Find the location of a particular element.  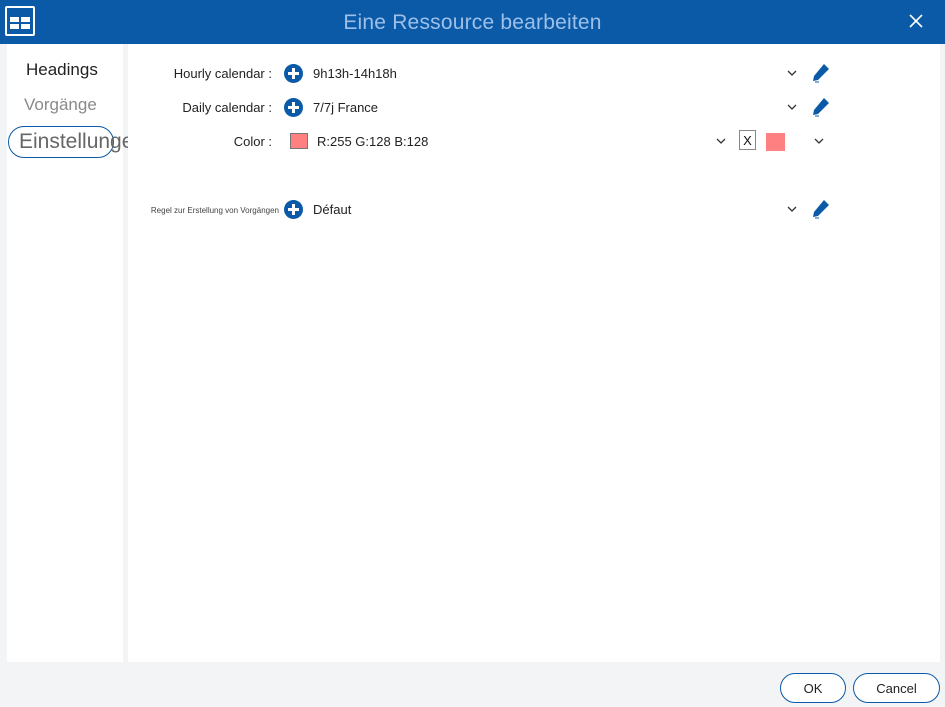

color-label: Color : is located at coordinates (252, 141).